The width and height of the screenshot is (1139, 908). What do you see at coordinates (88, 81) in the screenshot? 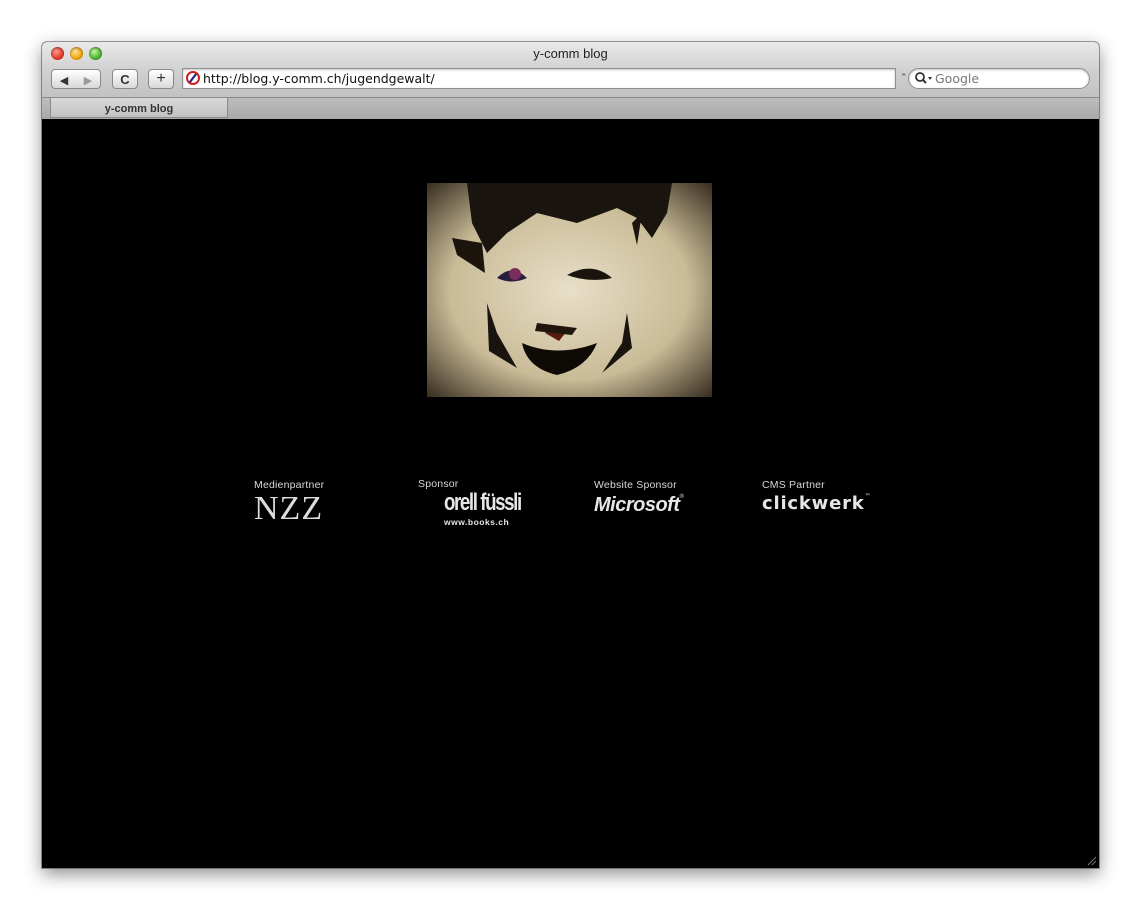
I see `forward-button: ▶` at bounding box center [88, 81].